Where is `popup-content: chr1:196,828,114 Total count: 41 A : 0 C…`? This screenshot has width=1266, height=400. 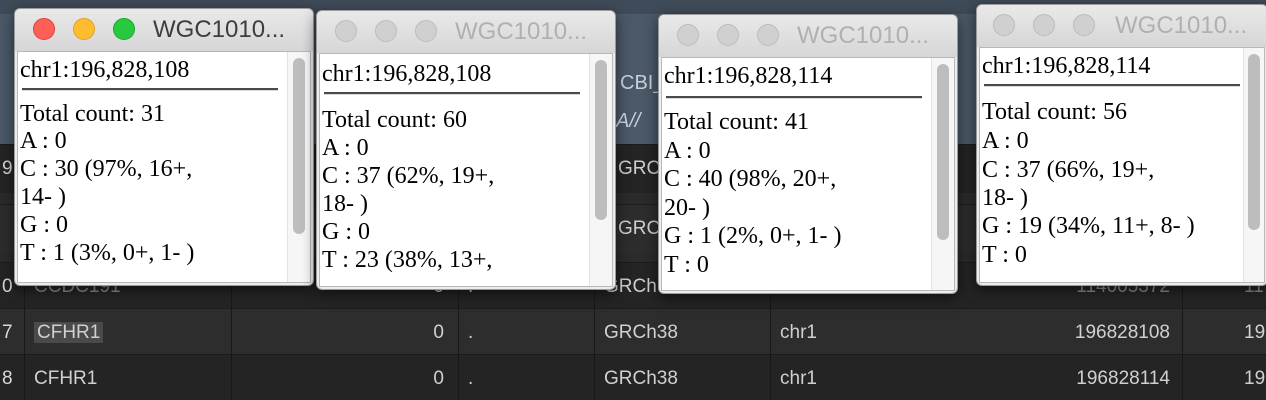 popup-content: chr1:196,828,114 Total count: 41 A : 0 C… is located at coordinates (808, 174).